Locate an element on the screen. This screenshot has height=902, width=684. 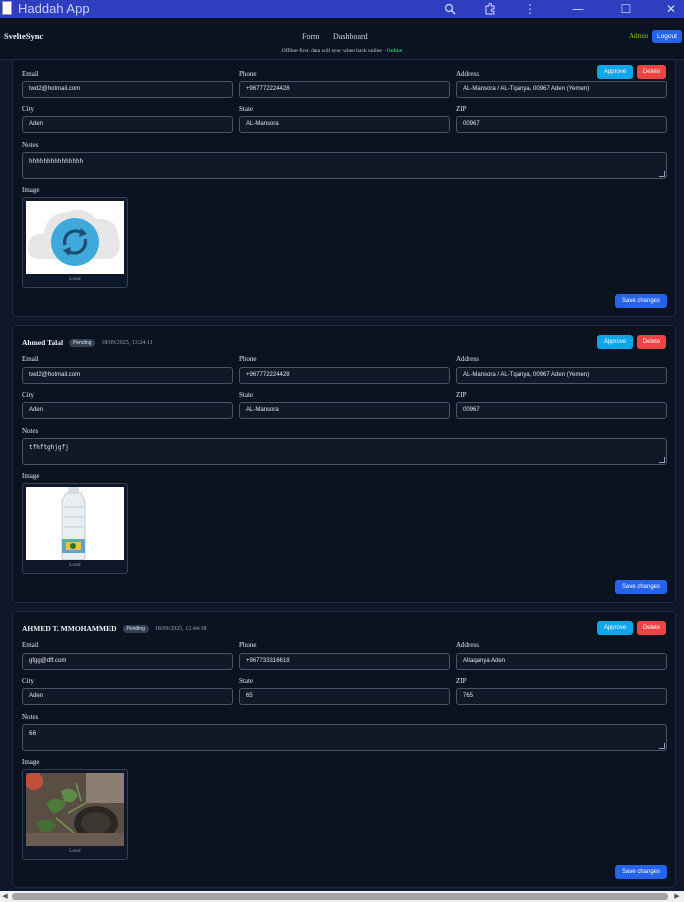
scroll-left-icon: ◀ is located at coordinates (5, 896).